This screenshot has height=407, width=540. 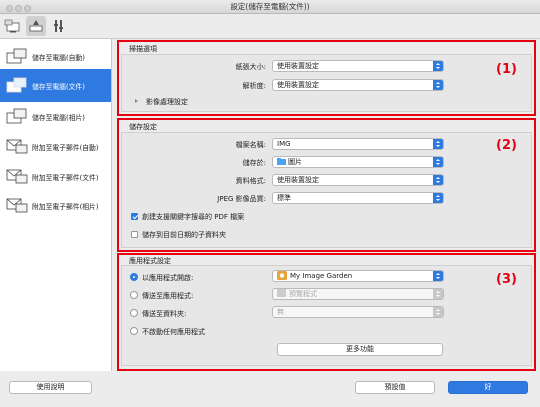 I want to click on file-name-value: IMG, so click(x=284, y=144).